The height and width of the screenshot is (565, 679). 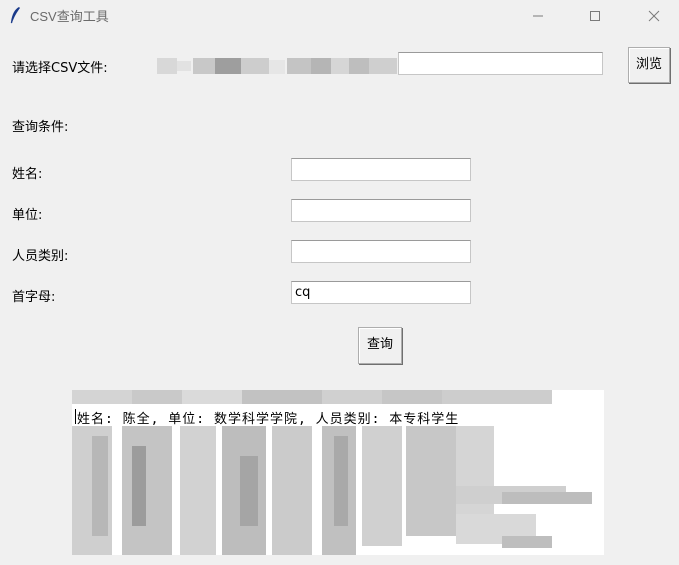 I want to click on initials-label: 首字母:, so click(x=34, y=297).